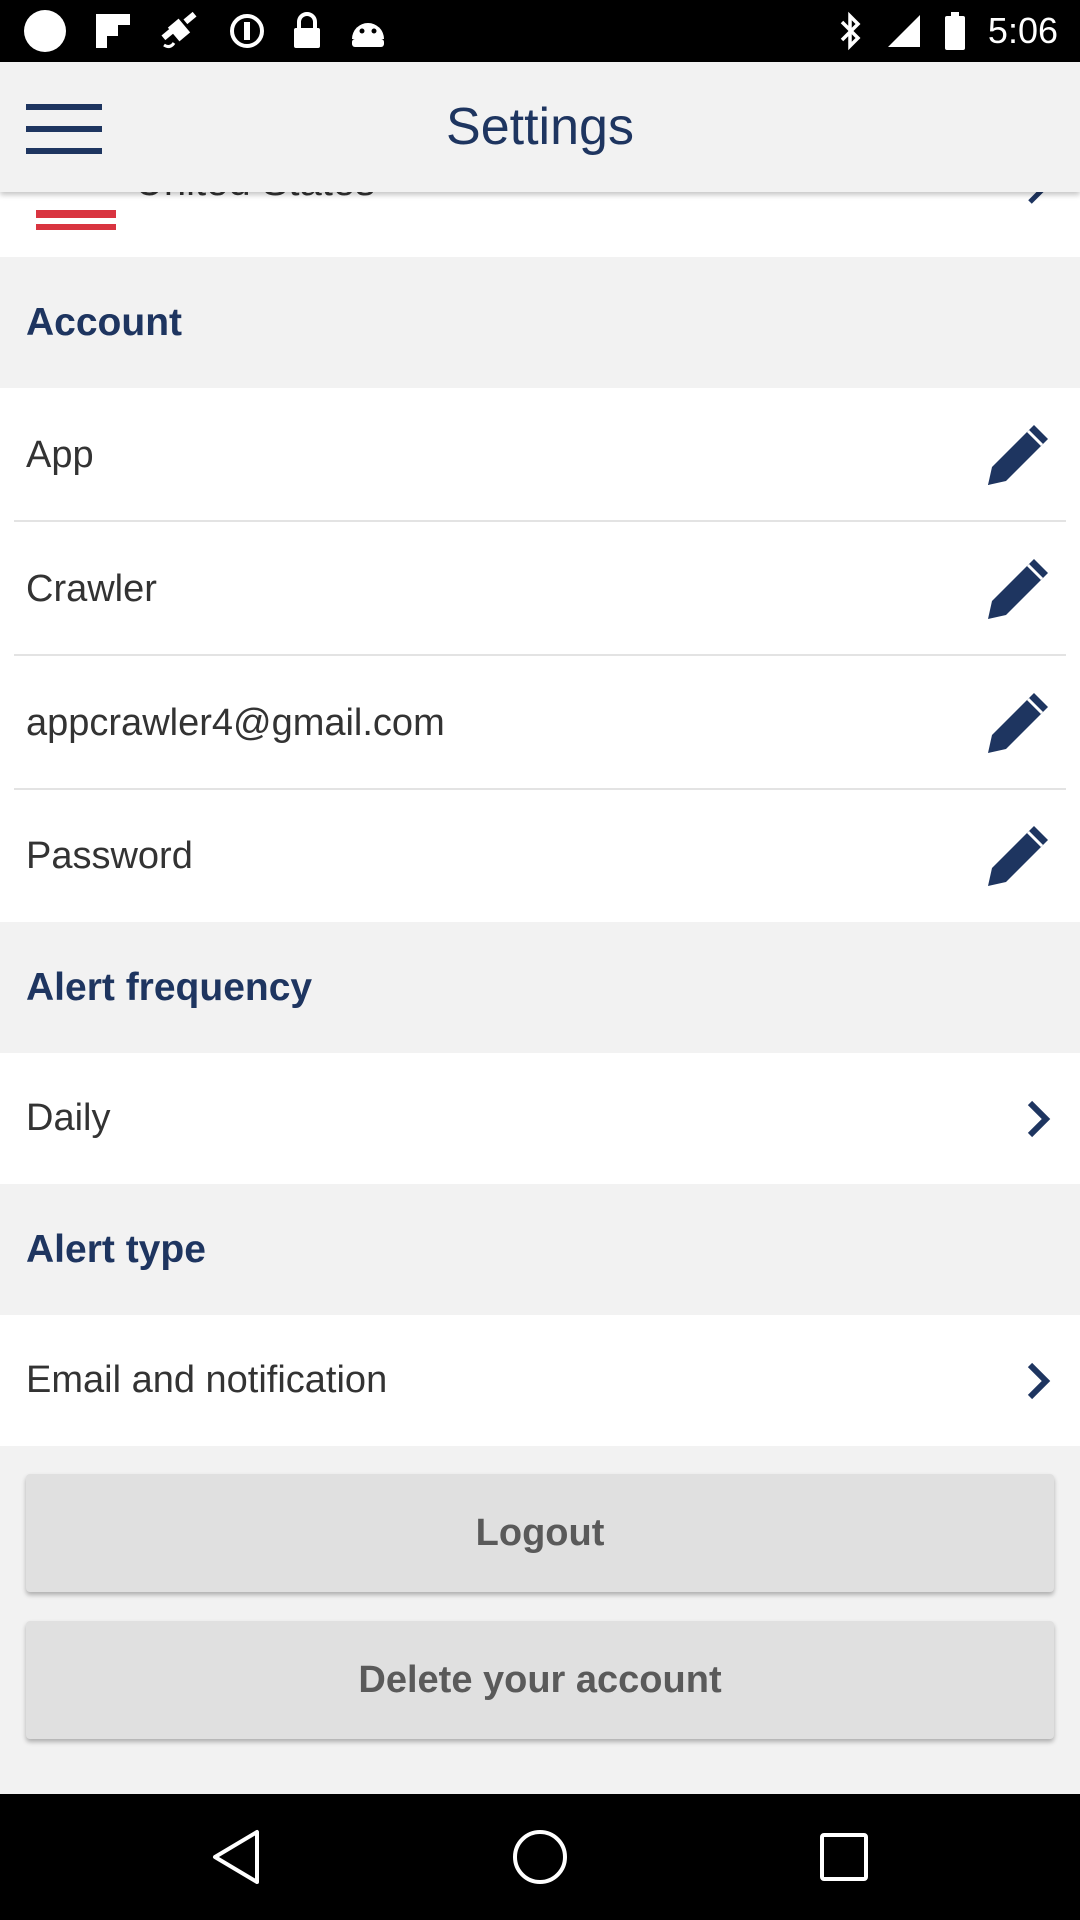 Image resolution: width=1080 pixels, height=1920 pixels. What do you see at coordinates (540, 589) in the screenshot?
I see `account-row-crawler: Crawler` at bounding box center [540, 589].